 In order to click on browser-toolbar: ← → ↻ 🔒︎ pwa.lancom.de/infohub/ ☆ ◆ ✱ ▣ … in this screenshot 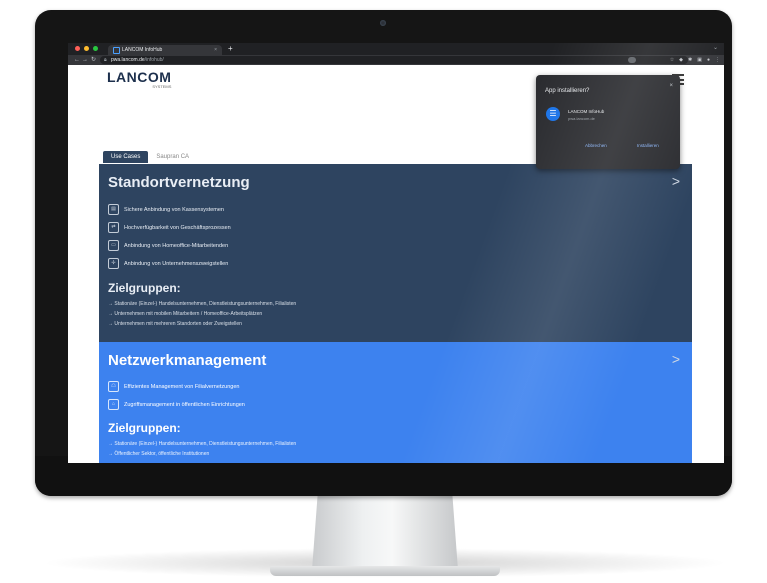, I will do `click(396, 60)`.